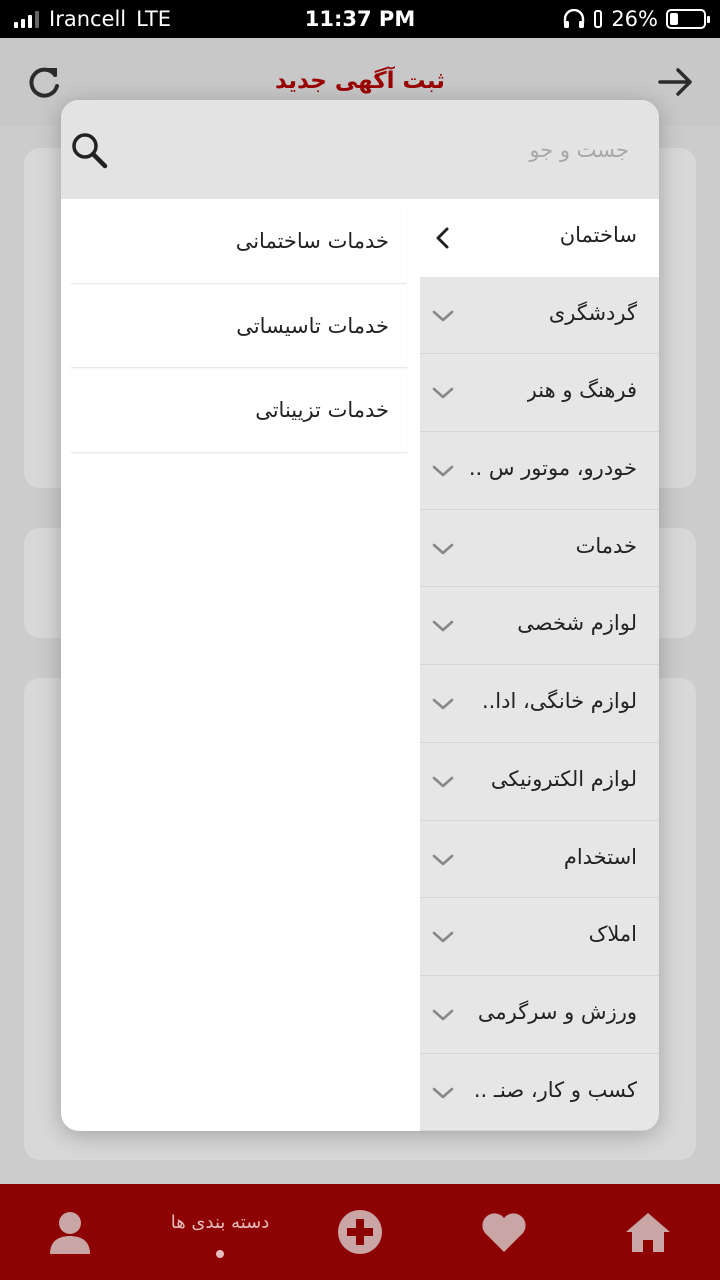 The image size is (720, 1280). I want to click on bottom-nav: دسته بندی ها, so click(360, 1232).